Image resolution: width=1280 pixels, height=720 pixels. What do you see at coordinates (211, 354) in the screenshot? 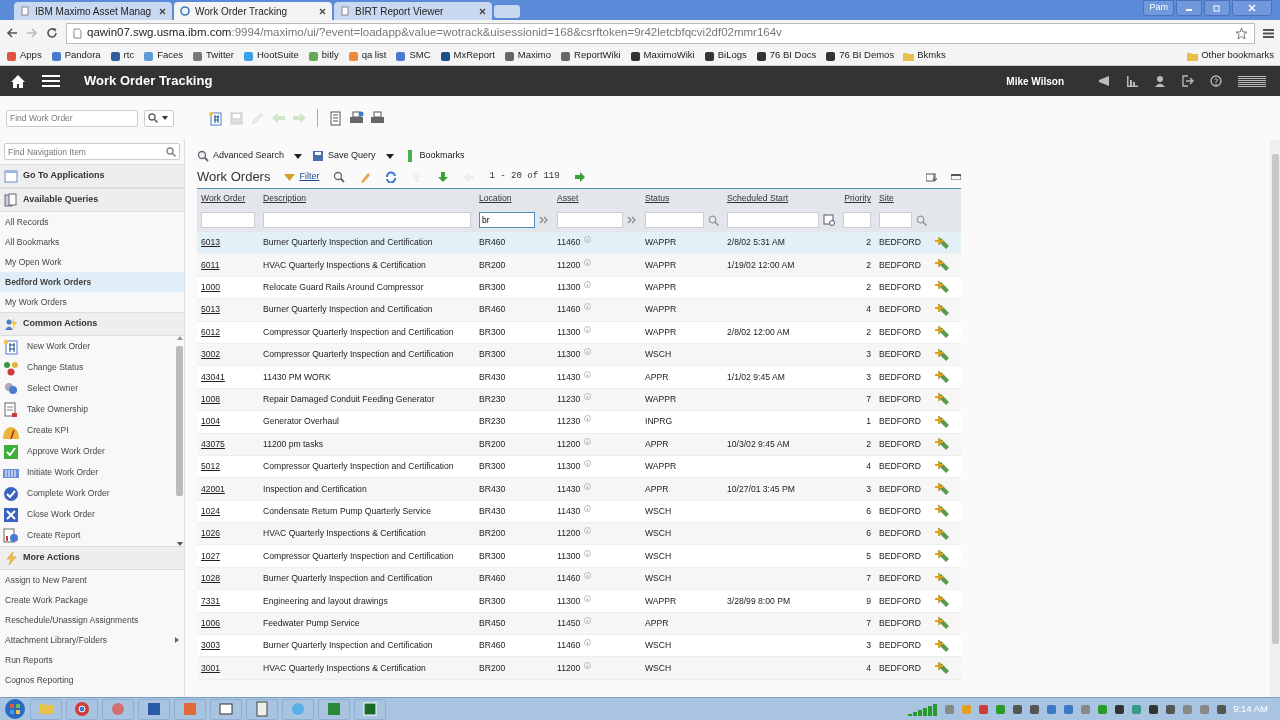
I see `work-order-link: 3002` at bounding box center [211, 354].